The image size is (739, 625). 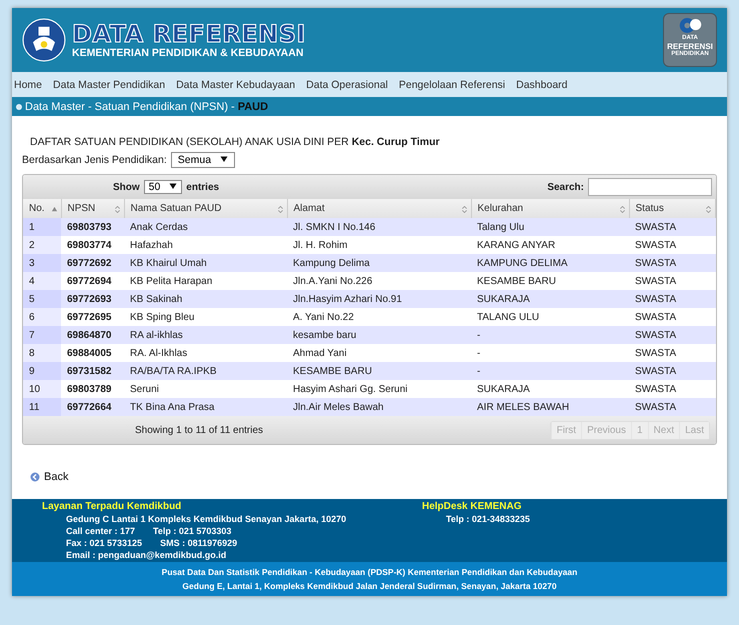 I want to click on table-cell: TALANG ULU, so click(x=550, y=317).